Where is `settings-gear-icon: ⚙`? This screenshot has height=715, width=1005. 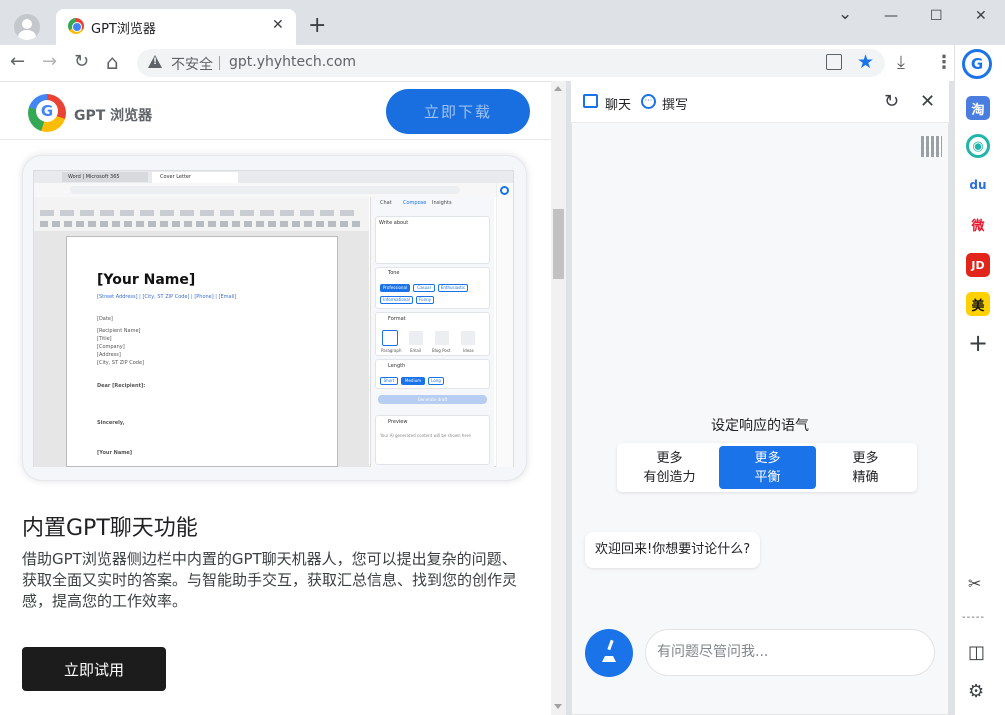 settings-gear-icon: ⚙ is located at coordinates (976, 691).